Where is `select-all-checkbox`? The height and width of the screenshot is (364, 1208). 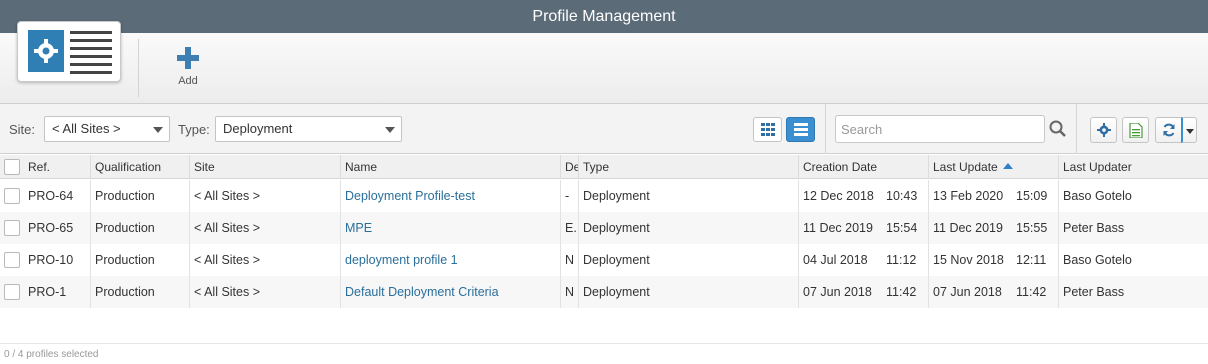 select-all-checkbox is located at coordinates (12, 167).